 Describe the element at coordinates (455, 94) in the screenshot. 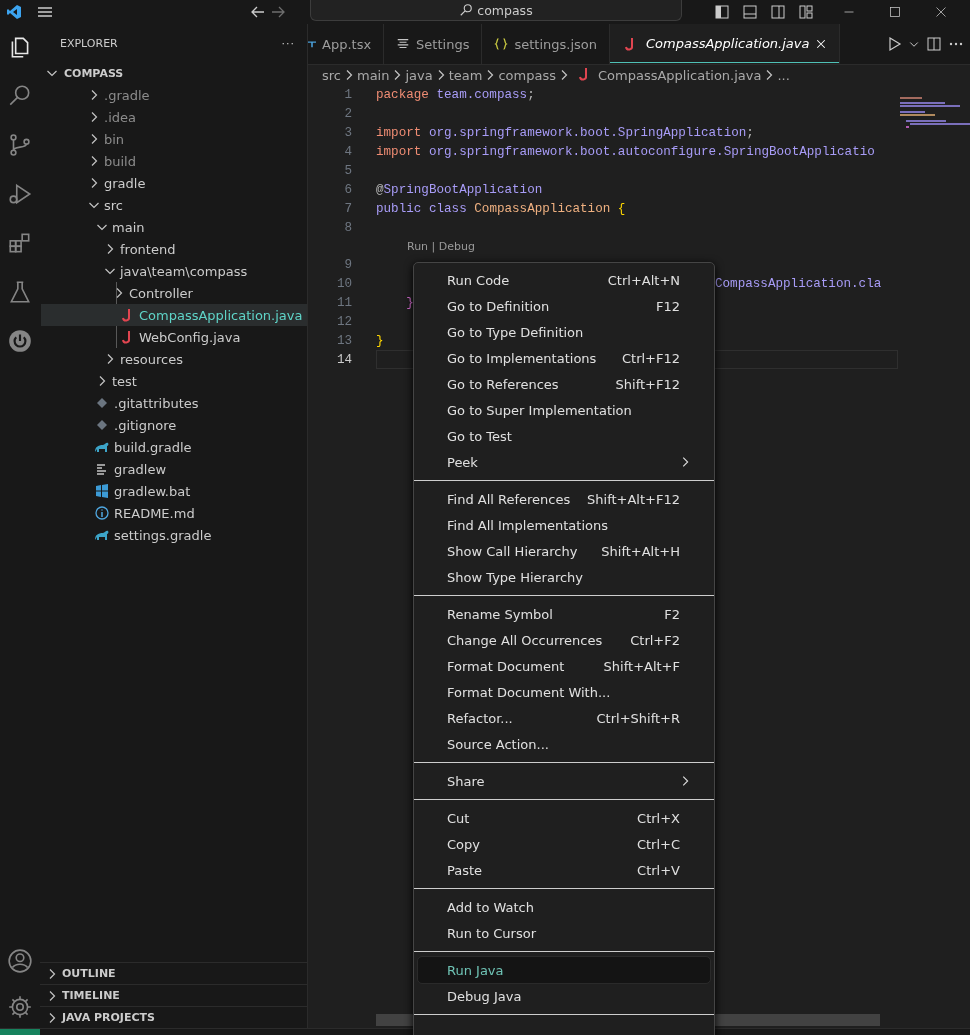

I see `code-line: package team.compass;` at that location.